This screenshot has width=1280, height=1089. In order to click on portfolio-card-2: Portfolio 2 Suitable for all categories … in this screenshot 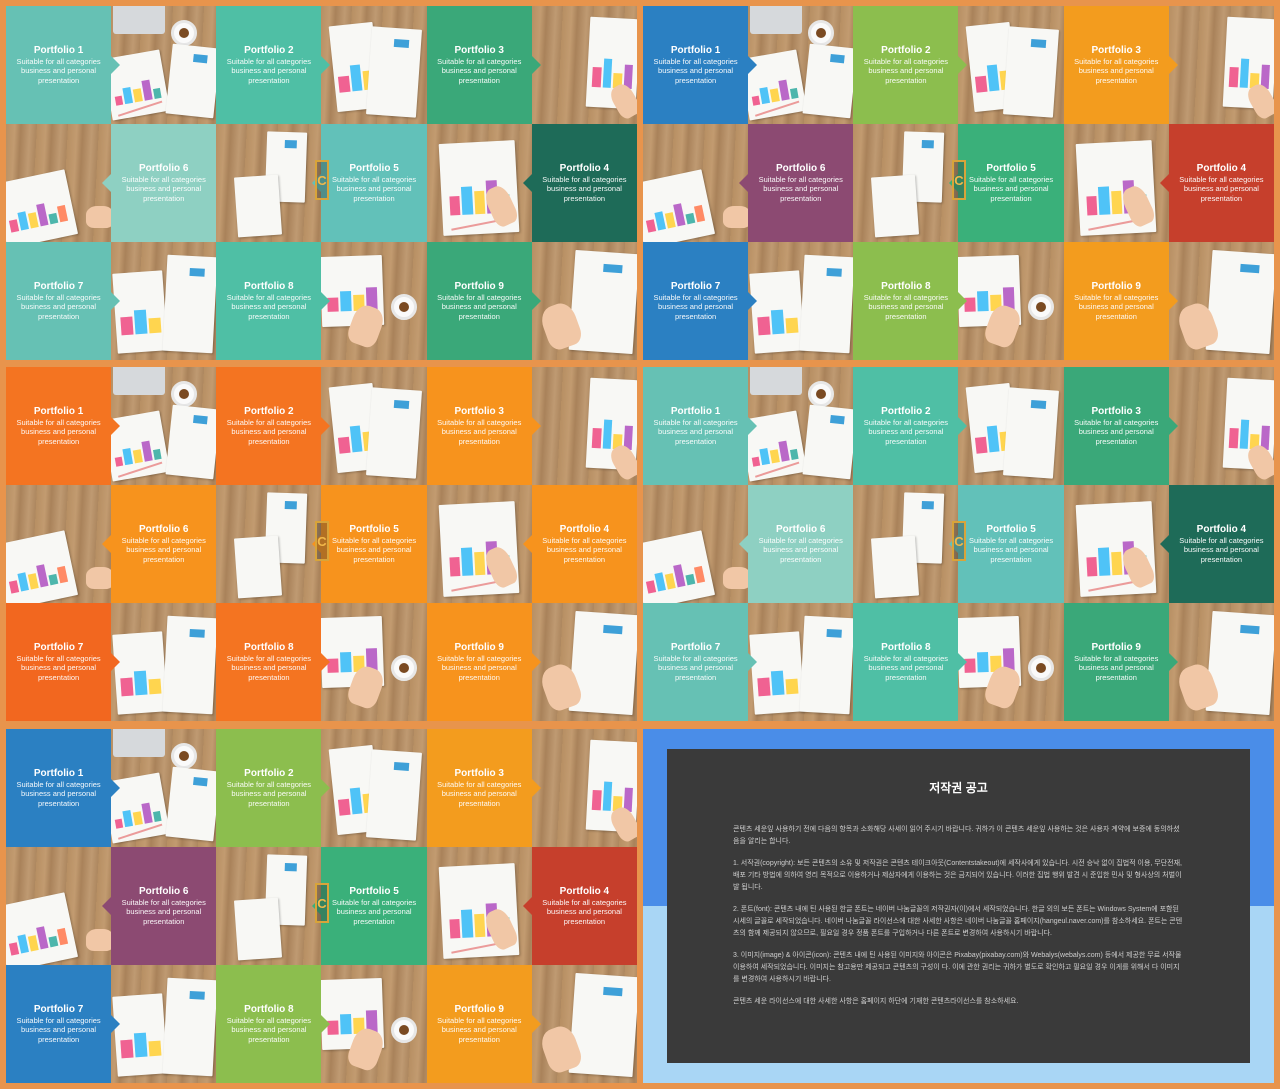, I will do `click(273, 788)`.